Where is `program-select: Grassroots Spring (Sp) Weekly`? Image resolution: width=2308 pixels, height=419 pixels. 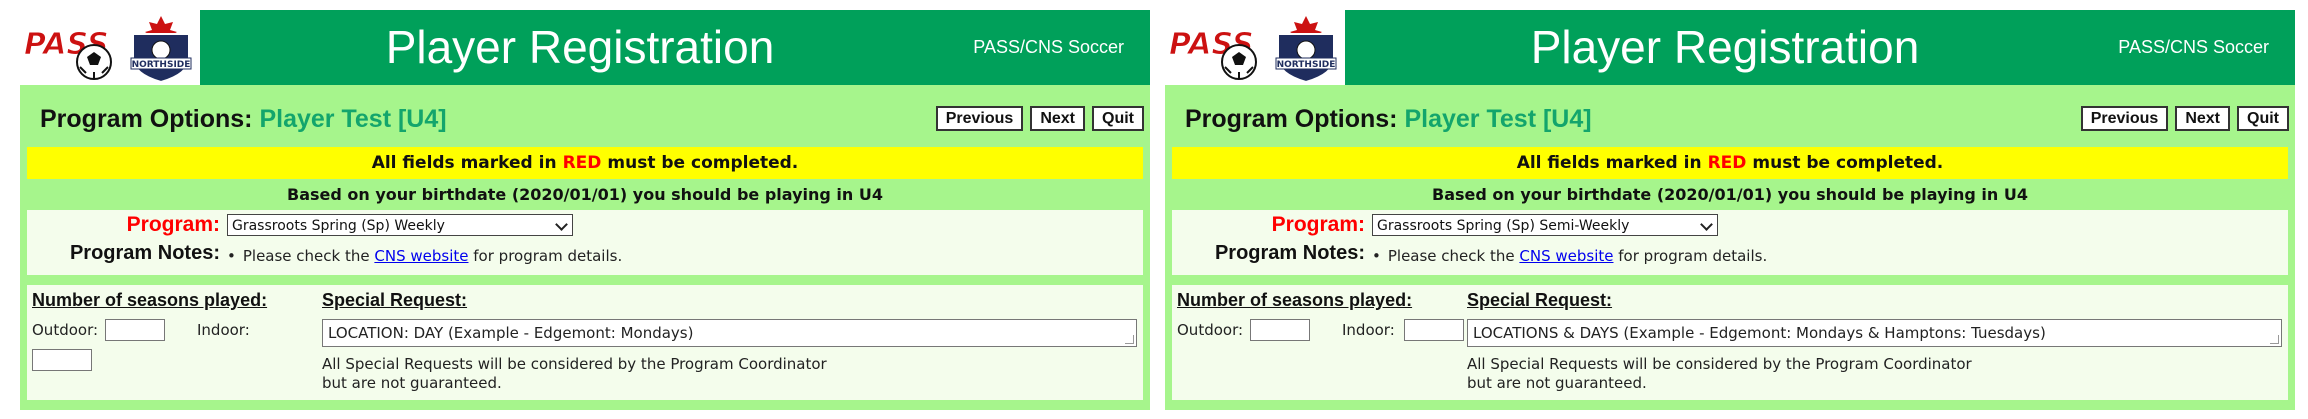
program-select: Grassroots Spring (Sp) Weekly is located at coordinates (400, 225).